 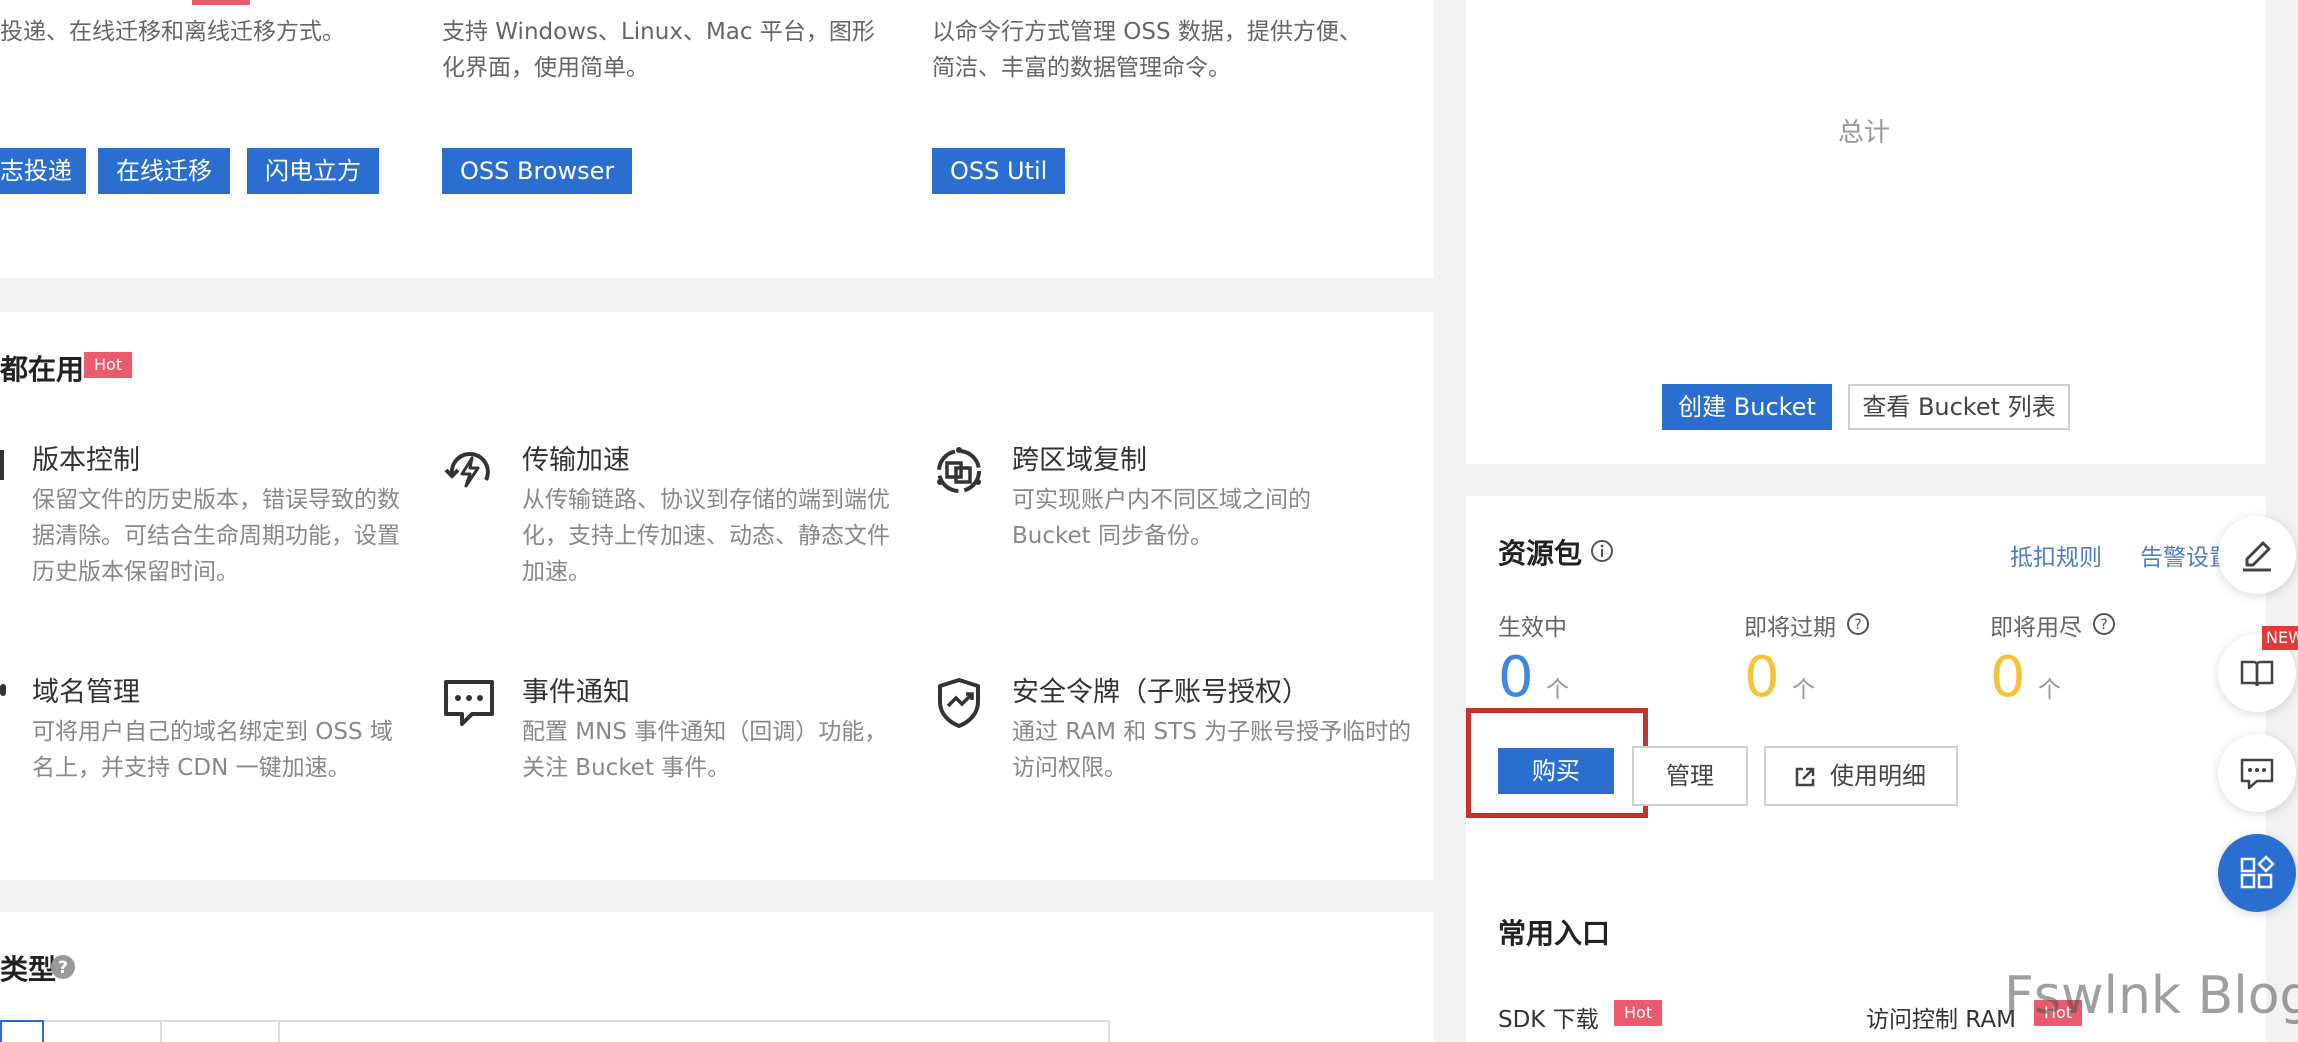 What do you see at coordinates (108, 365) in the screenshot?
I see `features-hot-tag: Hot` at bounding box center [108, 365].